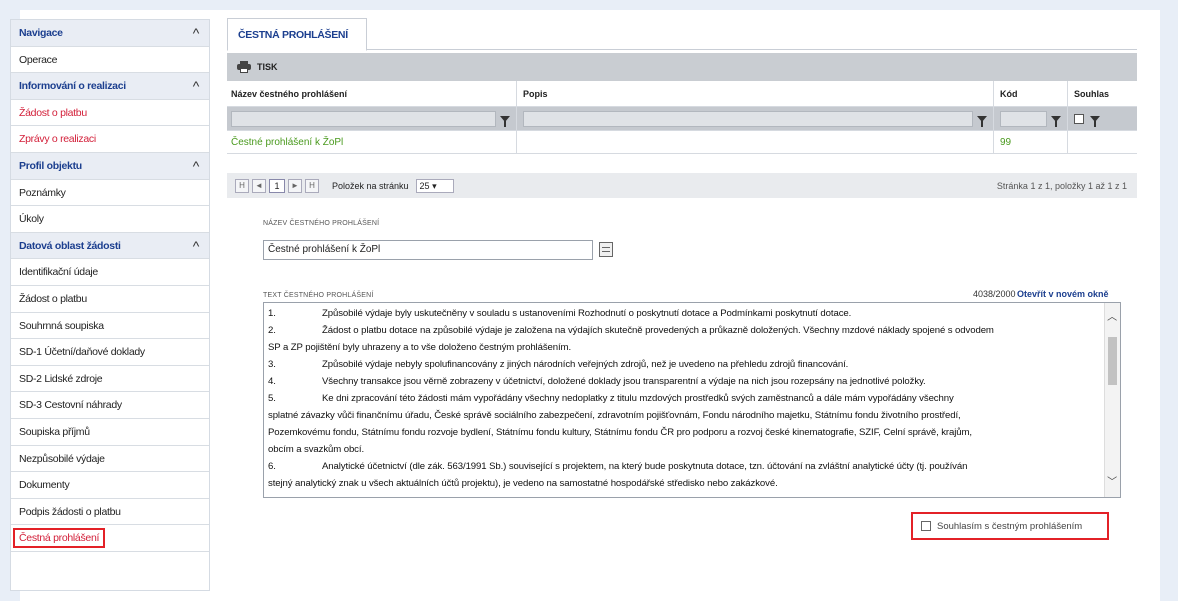 Image resolution: width=1178 pixels, height=601 pixels. I want to click on sidebar-item-label: Identifikační údaje, so click(58, 272).